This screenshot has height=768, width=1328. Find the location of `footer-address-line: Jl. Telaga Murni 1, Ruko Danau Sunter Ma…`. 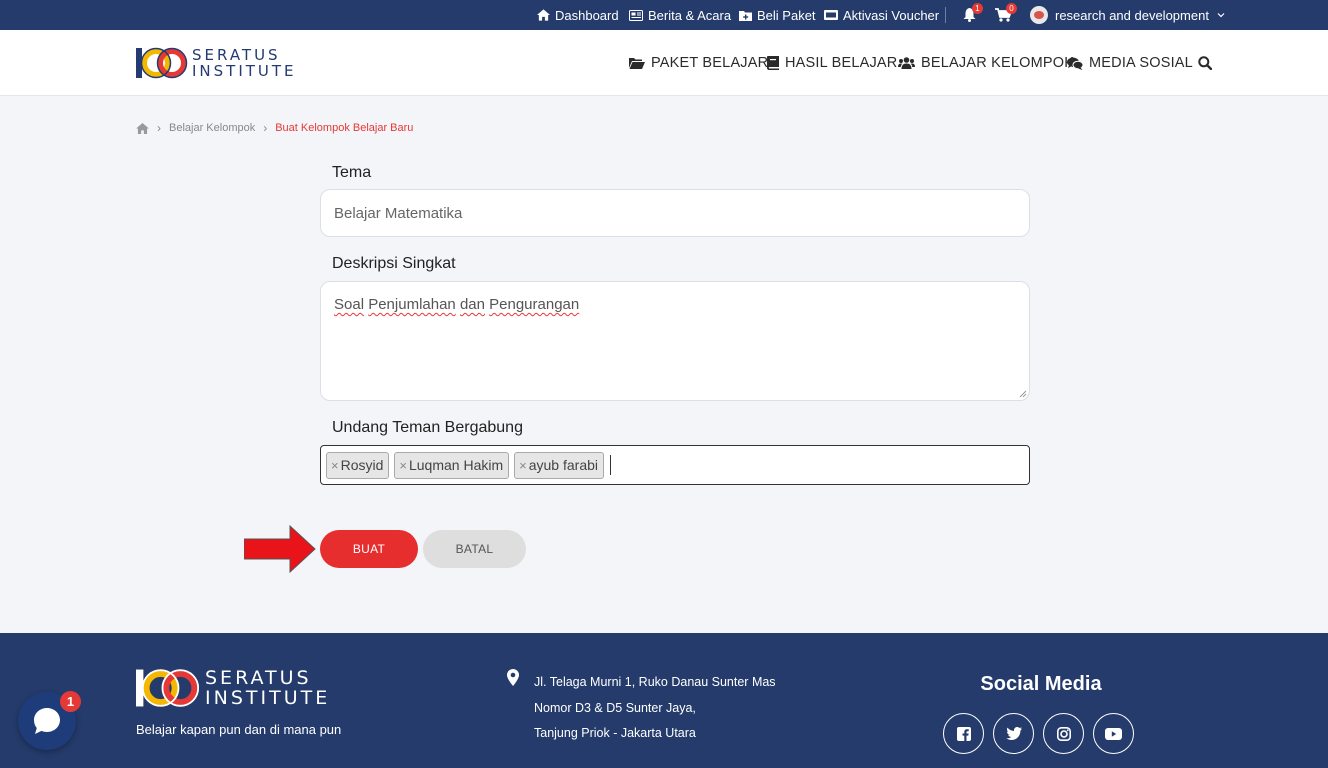

footer-address-line: Jl. Telaga Murni 1, Ruko Danau Sunter Ma… is located at coordinates (655, 682).